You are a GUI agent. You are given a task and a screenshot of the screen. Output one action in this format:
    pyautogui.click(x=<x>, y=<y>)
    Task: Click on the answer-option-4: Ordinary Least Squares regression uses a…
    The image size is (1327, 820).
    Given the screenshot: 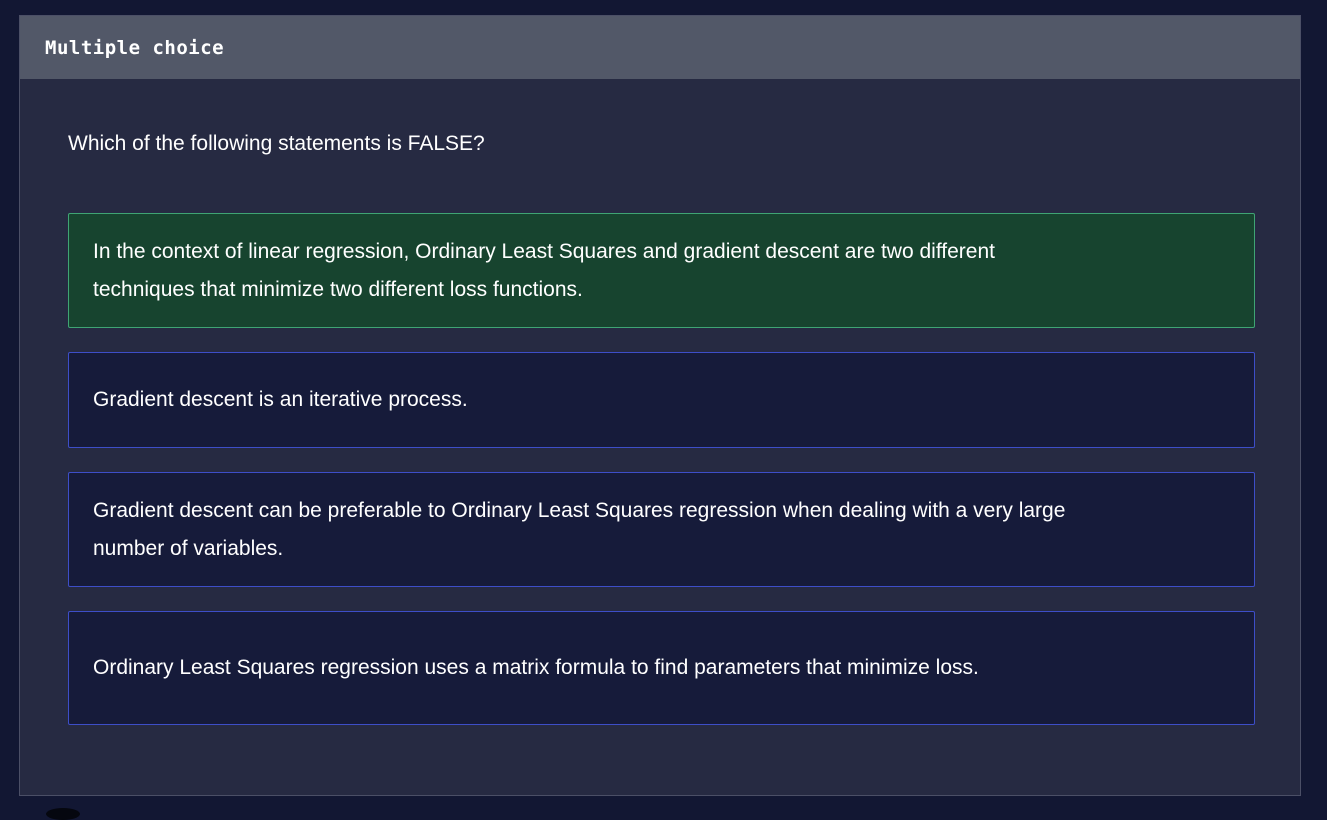 What is the action you would take?
    pyautogui.click(x=661, y=668)
    